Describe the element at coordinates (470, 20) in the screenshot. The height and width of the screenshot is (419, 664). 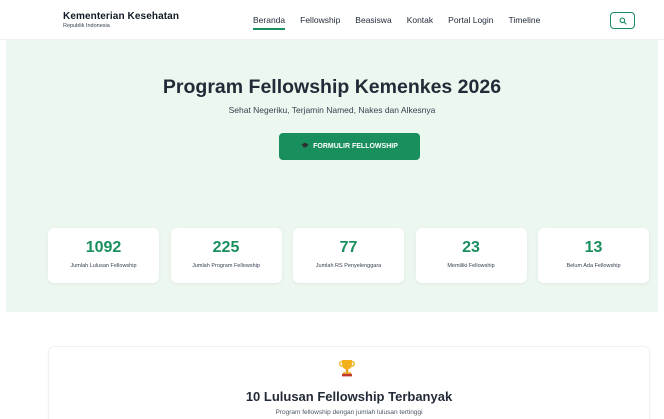
I see `nav-item-portal-login: Portal Login` at that location.